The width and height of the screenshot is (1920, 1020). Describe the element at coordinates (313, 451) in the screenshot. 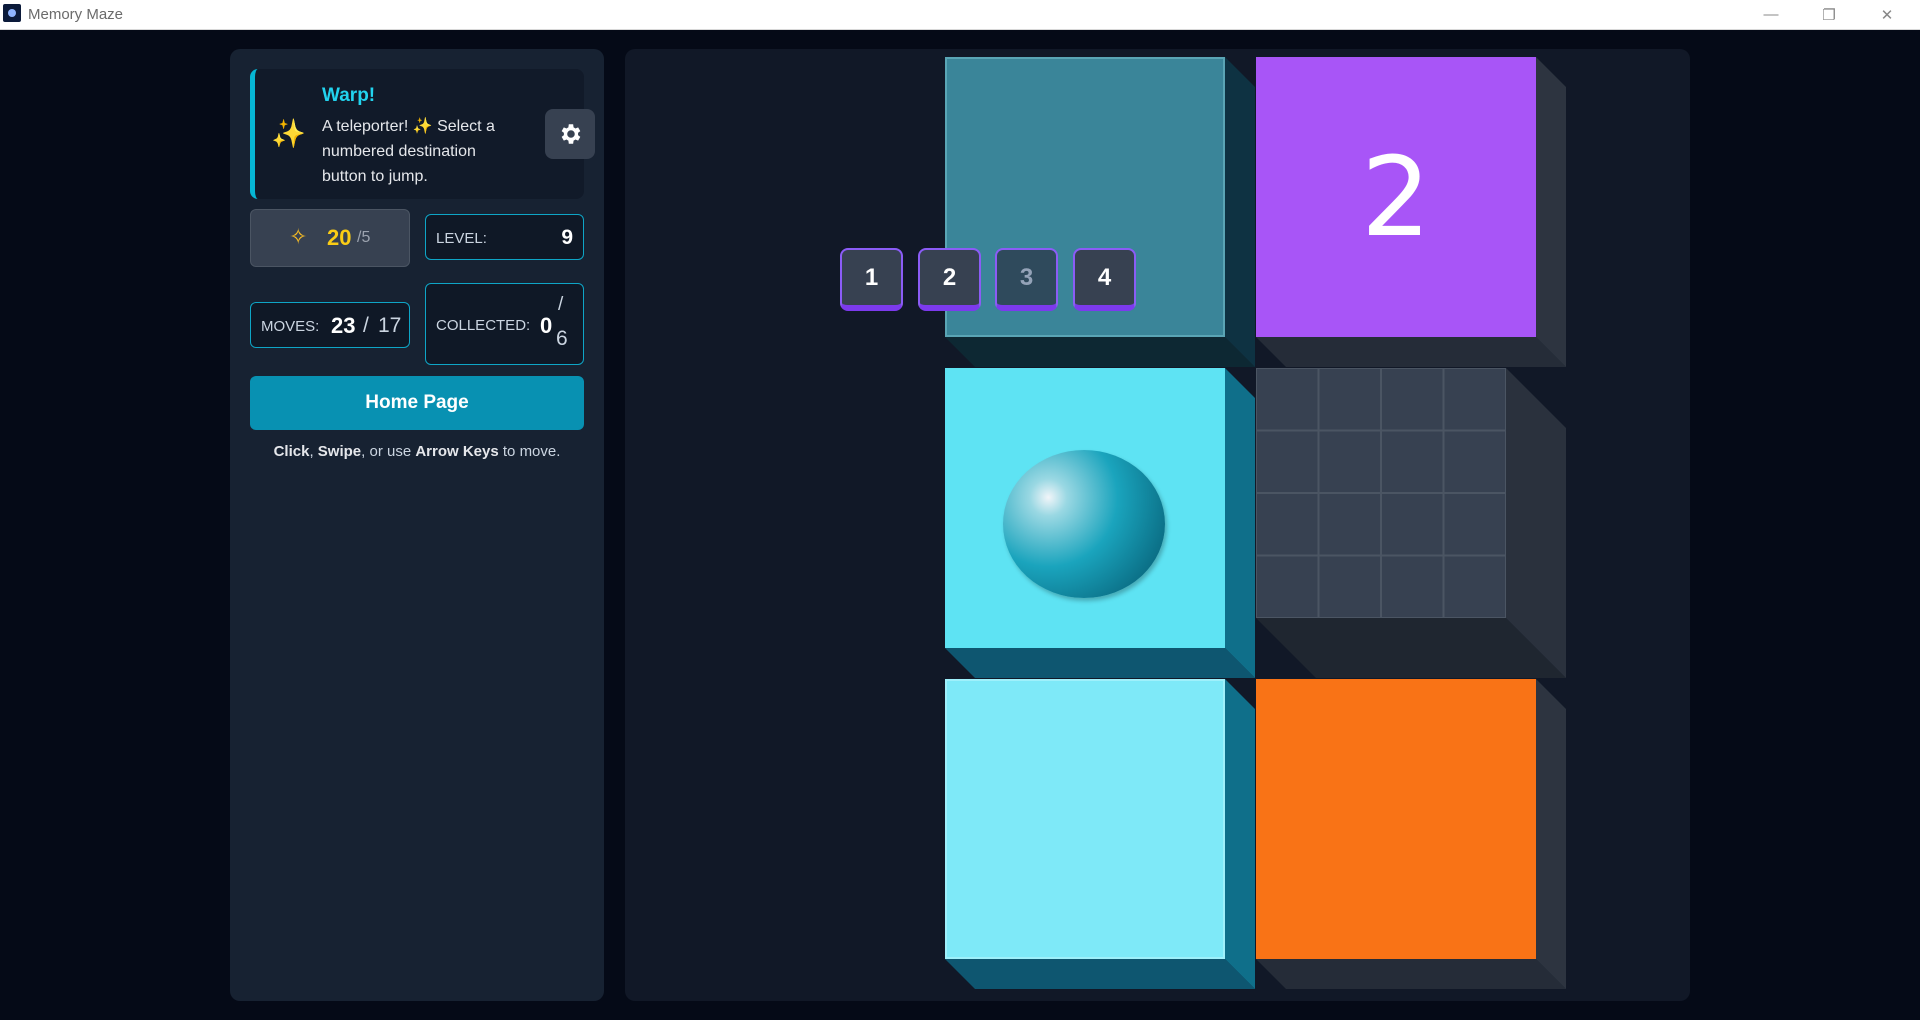

I see `hint-sep1: ,` at that location.